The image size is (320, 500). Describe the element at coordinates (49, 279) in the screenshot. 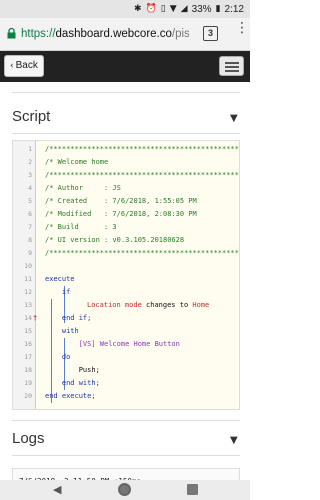

I see `code-line: 11 execute` at that location.